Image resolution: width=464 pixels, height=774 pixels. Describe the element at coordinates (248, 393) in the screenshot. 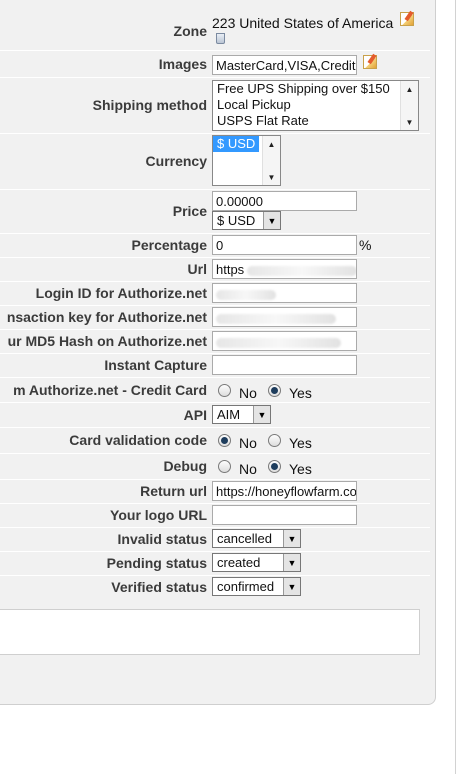

I see `credit-card-no-label: No` at that location.